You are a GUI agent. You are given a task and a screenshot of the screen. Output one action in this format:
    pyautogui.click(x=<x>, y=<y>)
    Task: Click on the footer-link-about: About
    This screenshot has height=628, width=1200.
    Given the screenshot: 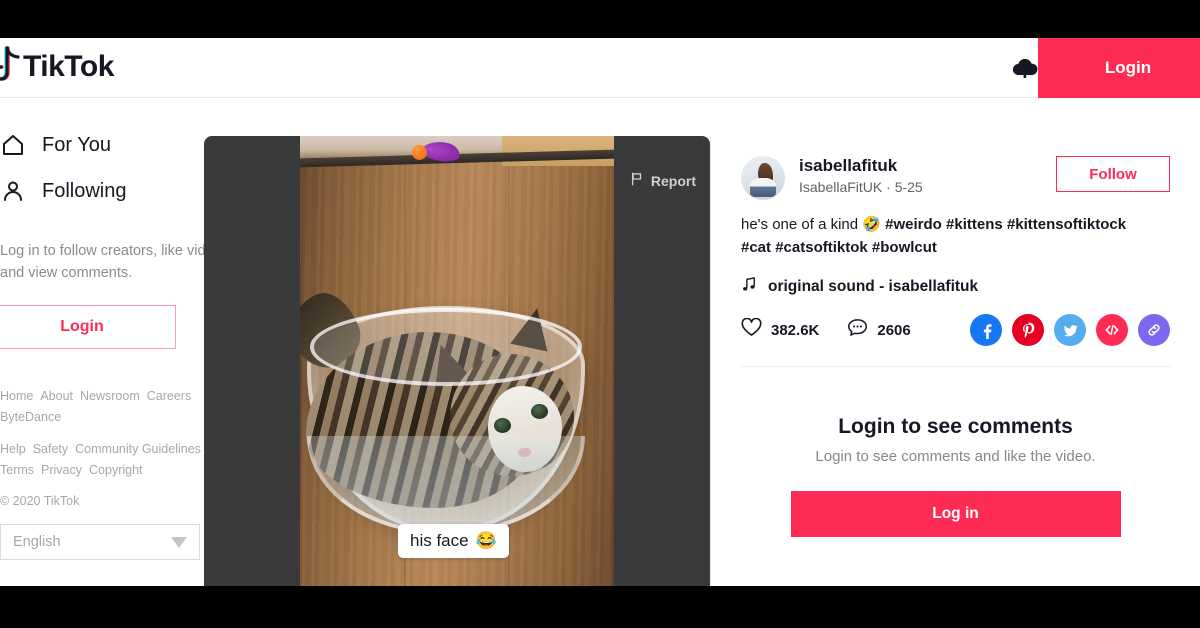 What is the action you would take?
    pyautogui.click(x=56, y=396)
    